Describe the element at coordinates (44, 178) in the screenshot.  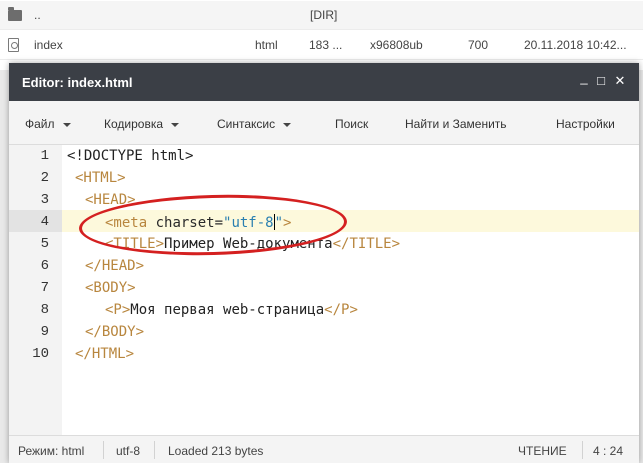
I see `line-number: 2` at that location.